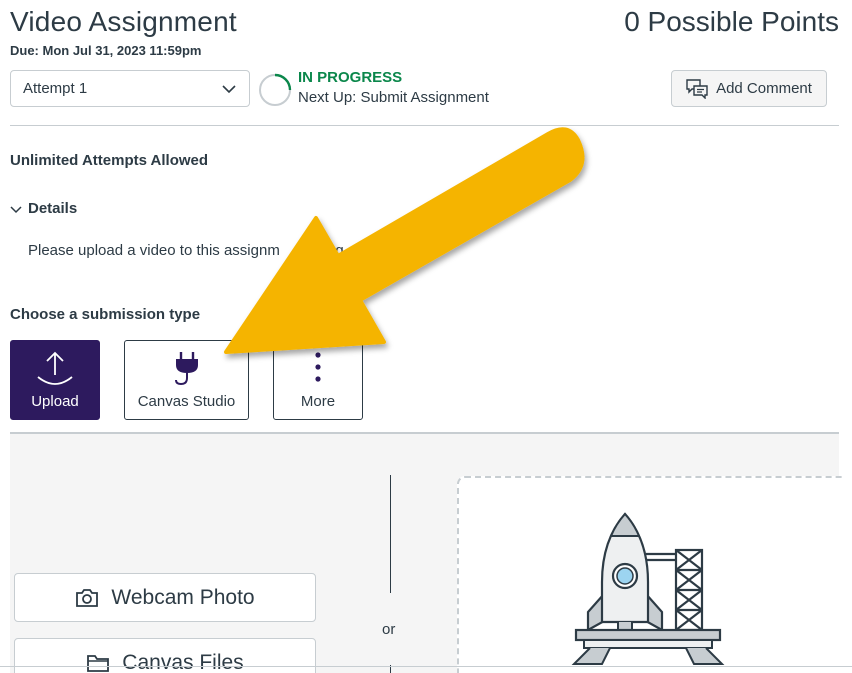 The width and height of the screenshot is (852, 673). I want to click on due-date: Due: Mon Jul 31, 2023 11:59pm, so click(106, 50).